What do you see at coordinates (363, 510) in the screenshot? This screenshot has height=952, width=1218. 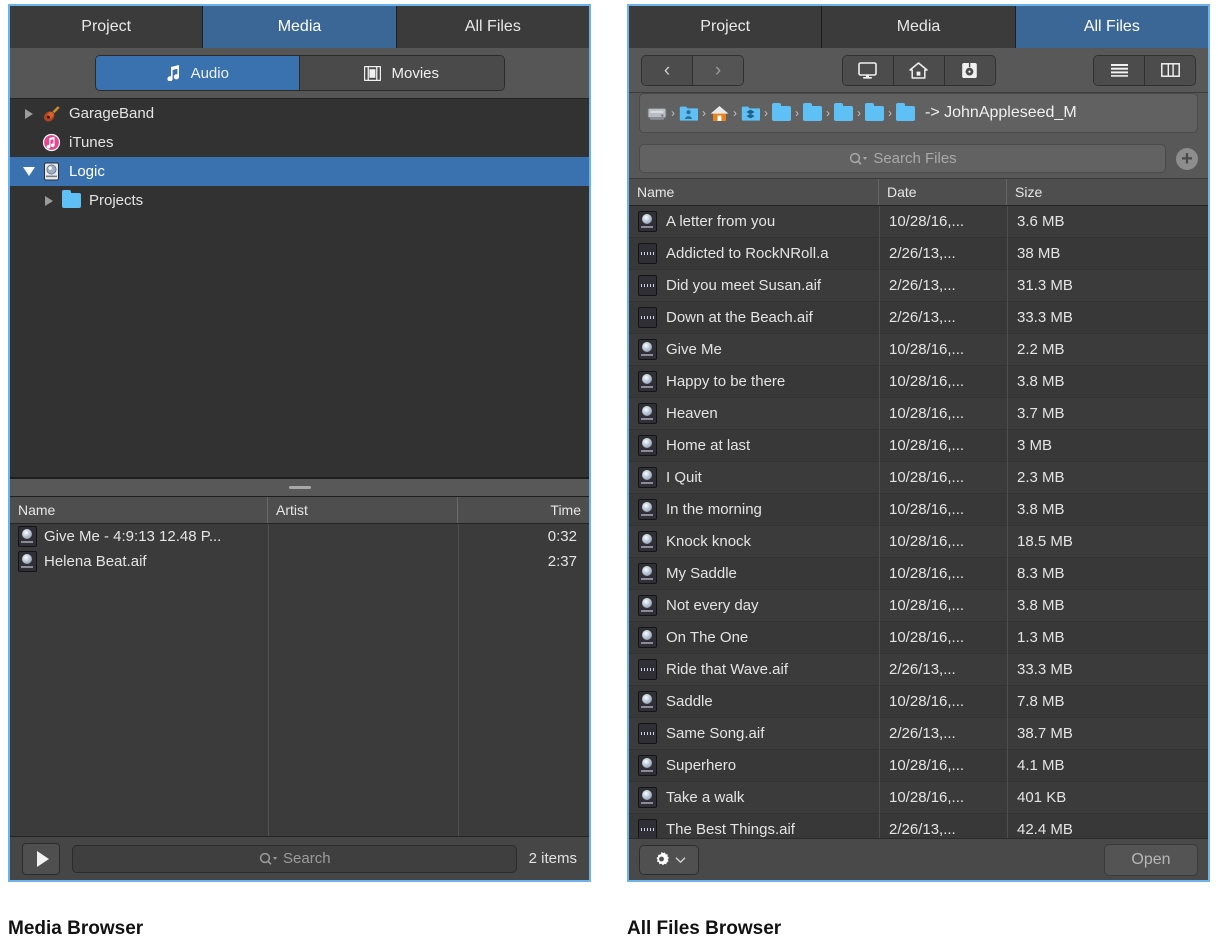 I see `column-header-artist: Artist` at bounding box center [363, 510].